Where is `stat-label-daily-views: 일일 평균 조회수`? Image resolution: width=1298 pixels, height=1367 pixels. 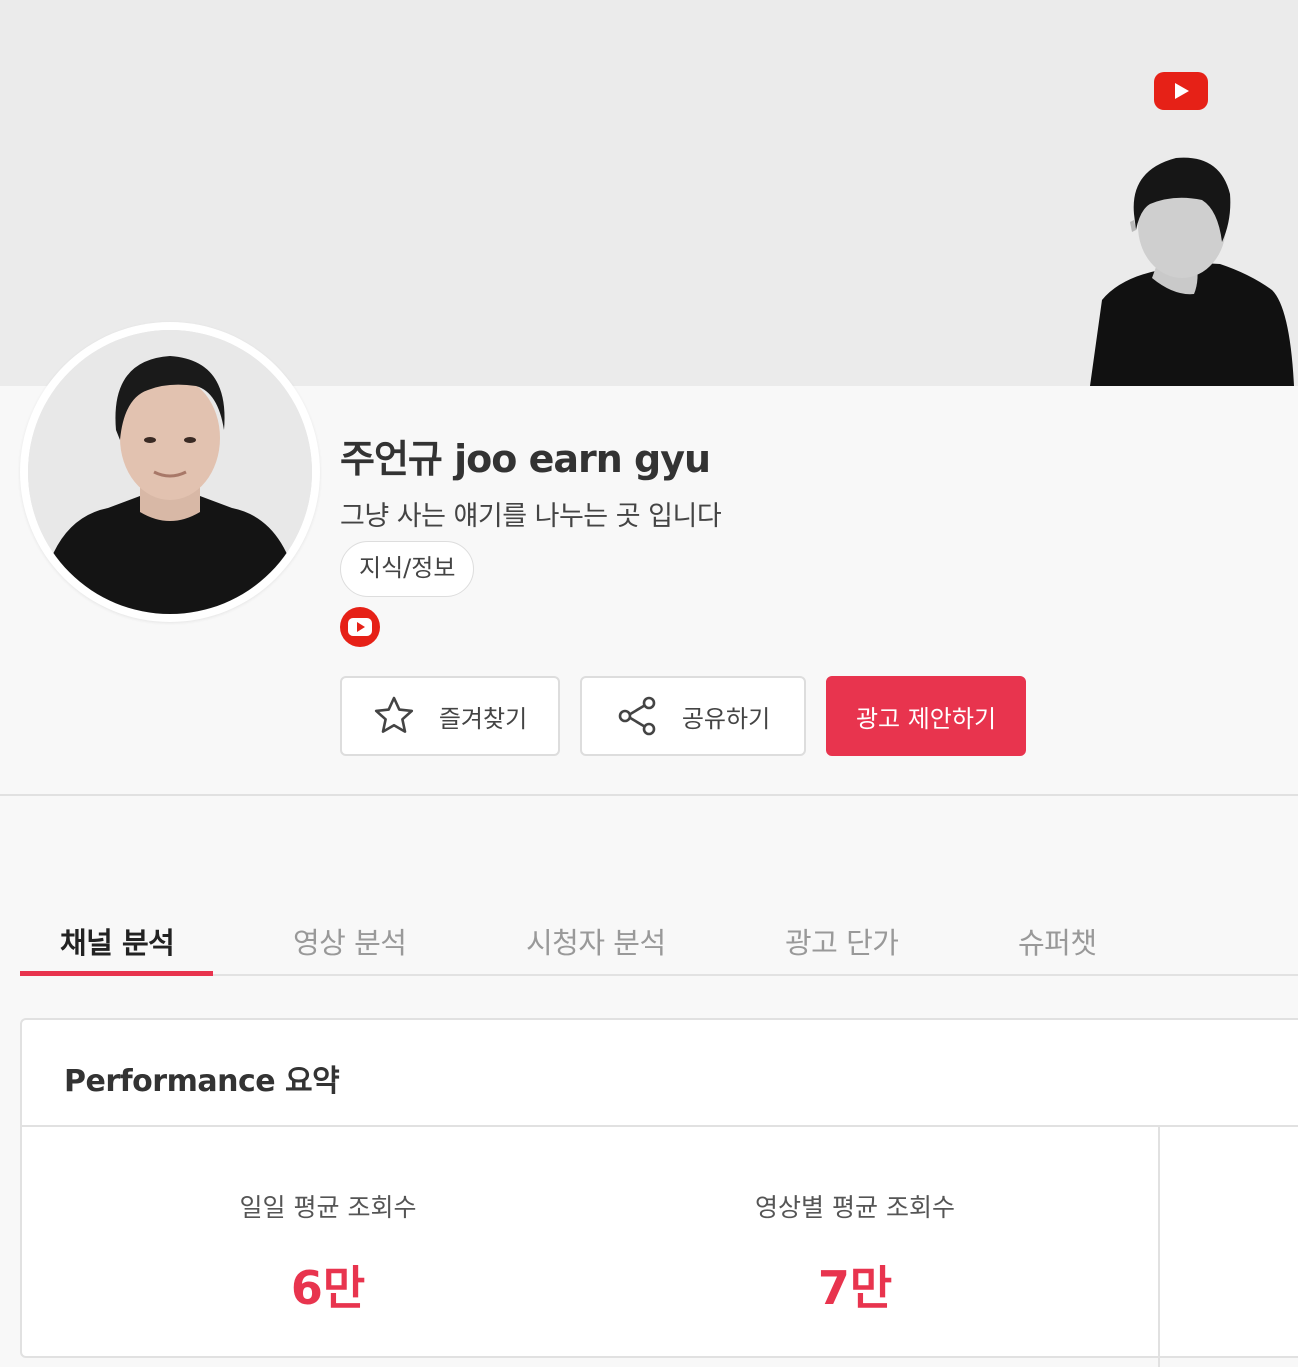
stat-label-daily-views: 일일 평균 조회수 is located at coordinates (328, 1207).